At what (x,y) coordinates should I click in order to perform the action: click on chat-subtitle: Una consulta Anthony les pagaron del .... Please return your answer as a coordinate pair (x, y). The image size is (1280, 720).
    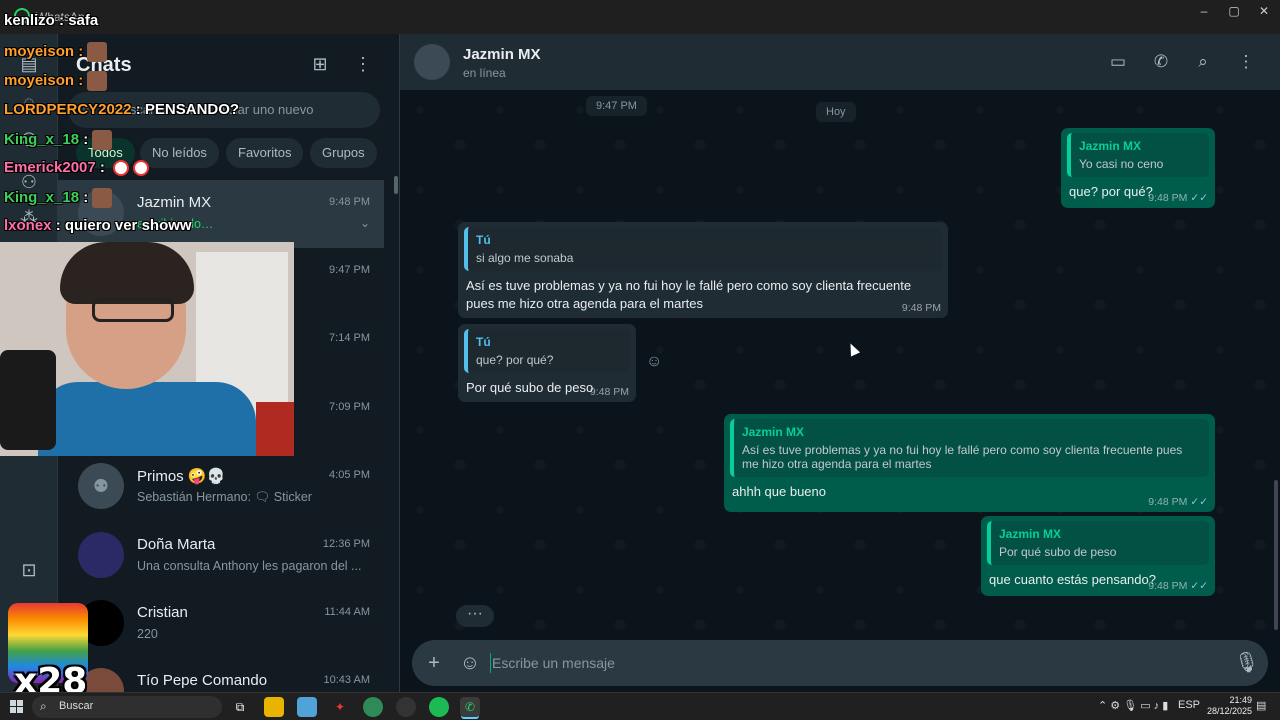
    Looking at the image, I should click on (249, 566).